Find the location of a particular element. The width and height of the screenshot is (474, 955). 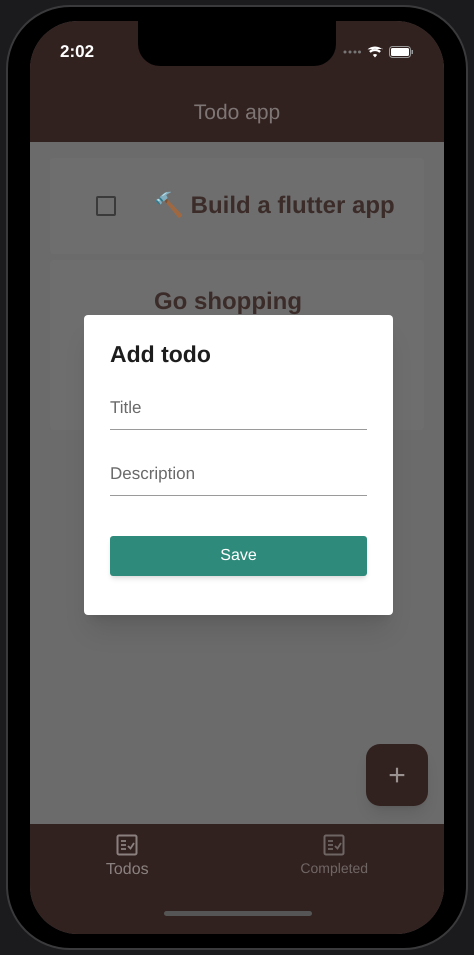

status-time: 2:02 is located at coordinates (77, 52).